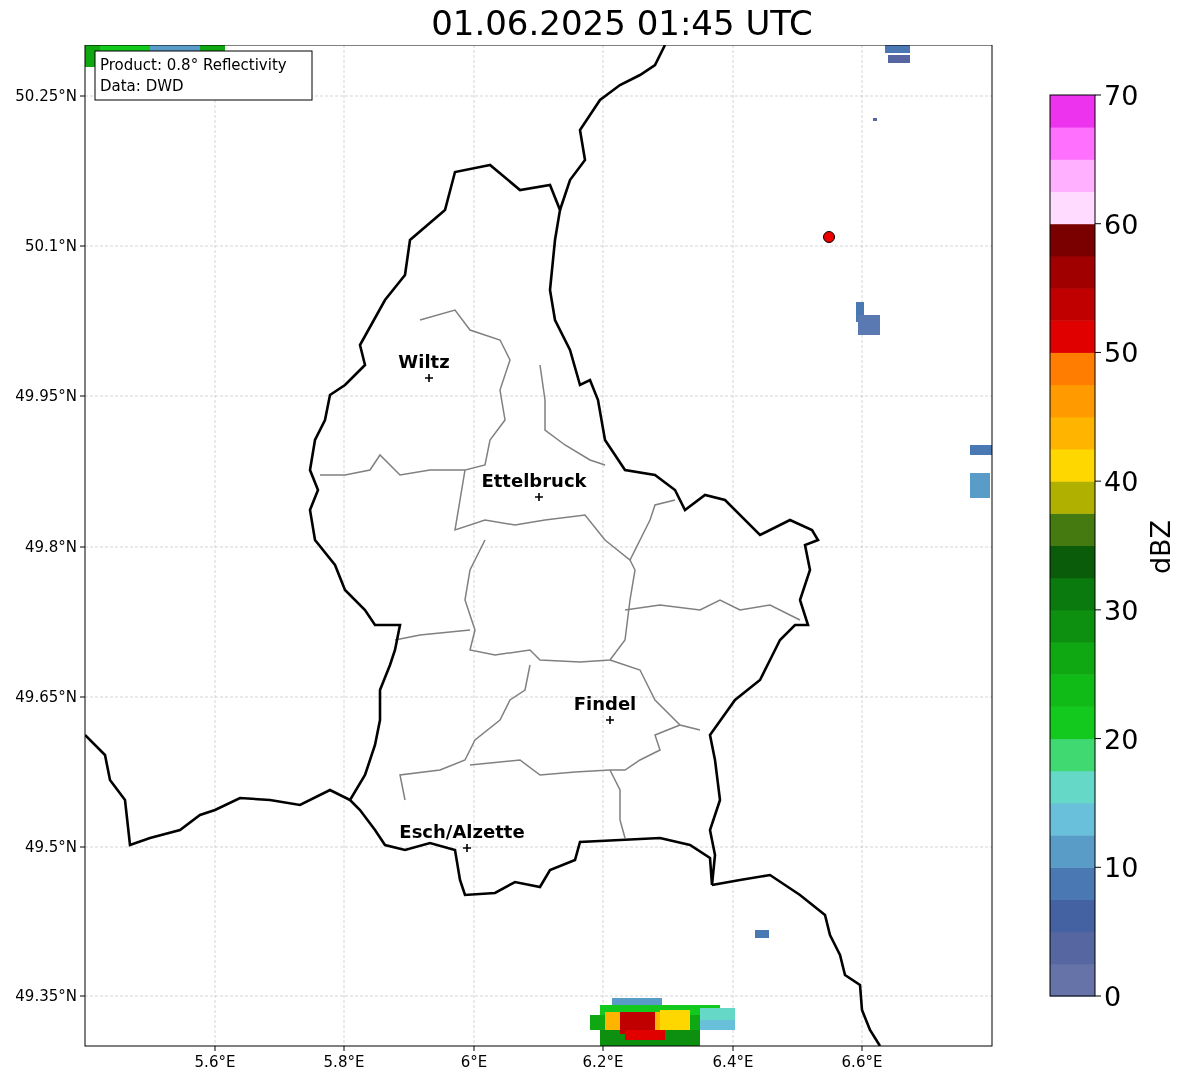 This screenshot has height=1081, width=1184. What do you see at coordinates (862, 1062) in the screenshot?
I see `axis-tick-label: 6.6°E` at bounding box center [862, 1062].